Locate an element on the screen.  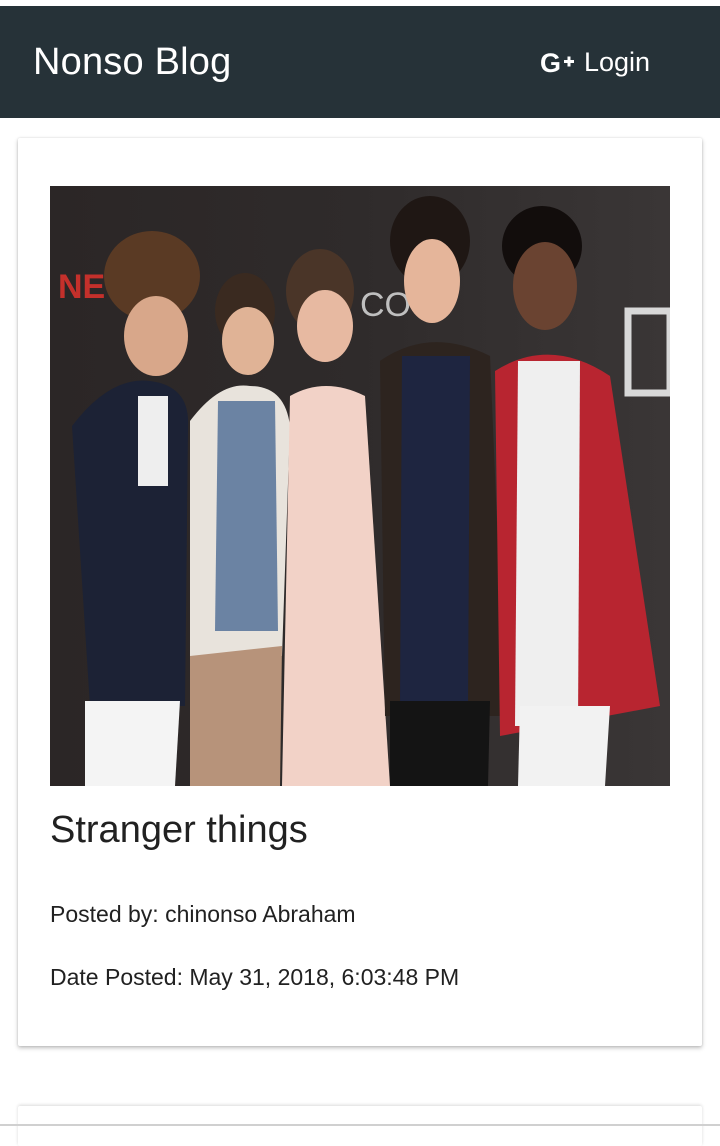
post-author: Posted by: chinonso Abraham is located at coordinates (203, 914).